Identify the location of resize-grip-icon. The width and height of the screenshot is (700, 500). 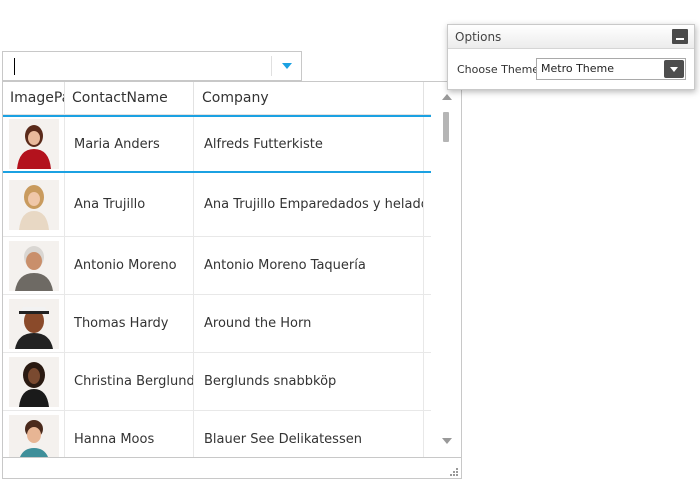
(454, 472).